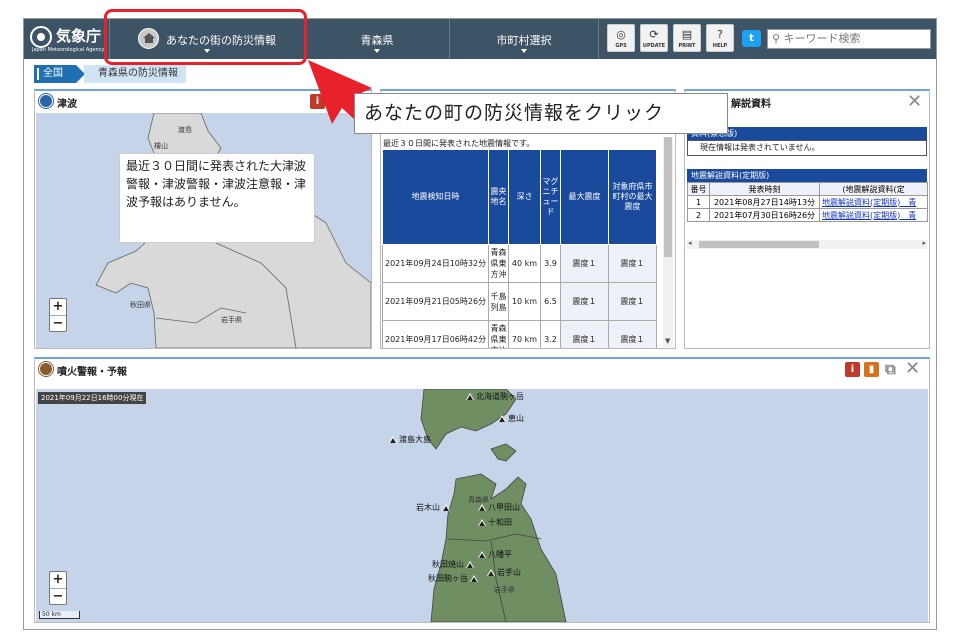  I want to click on panel-title: 津波, so click(67, 104).